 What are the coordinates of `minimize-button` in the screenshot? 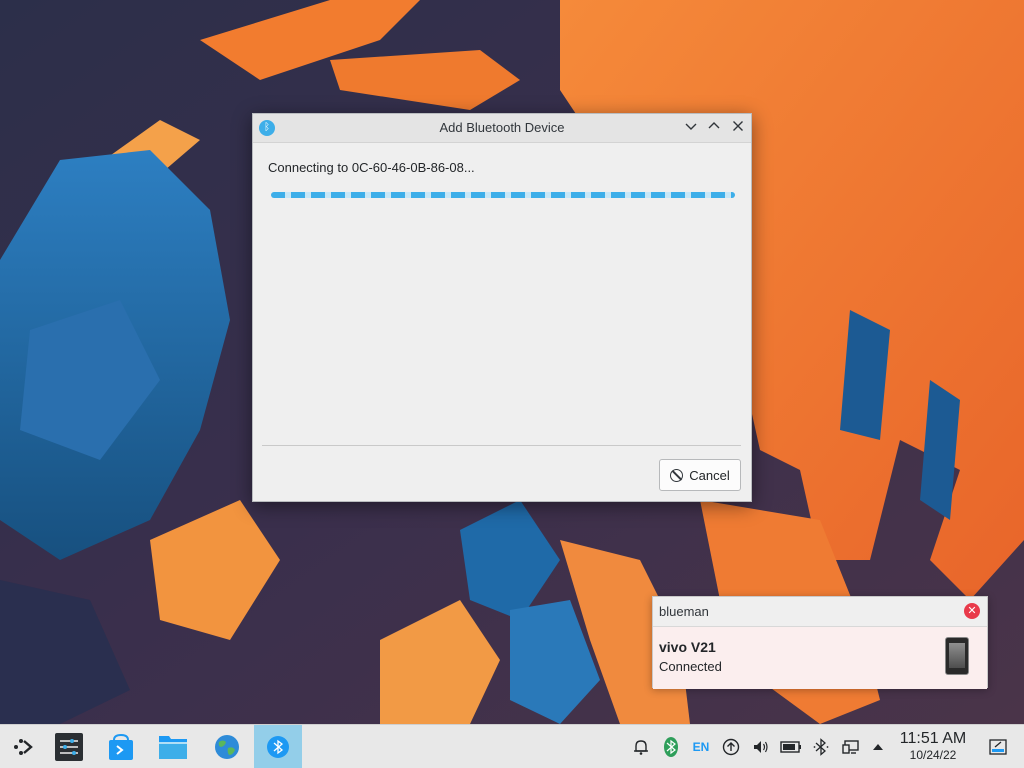 It's located at (691, 128).